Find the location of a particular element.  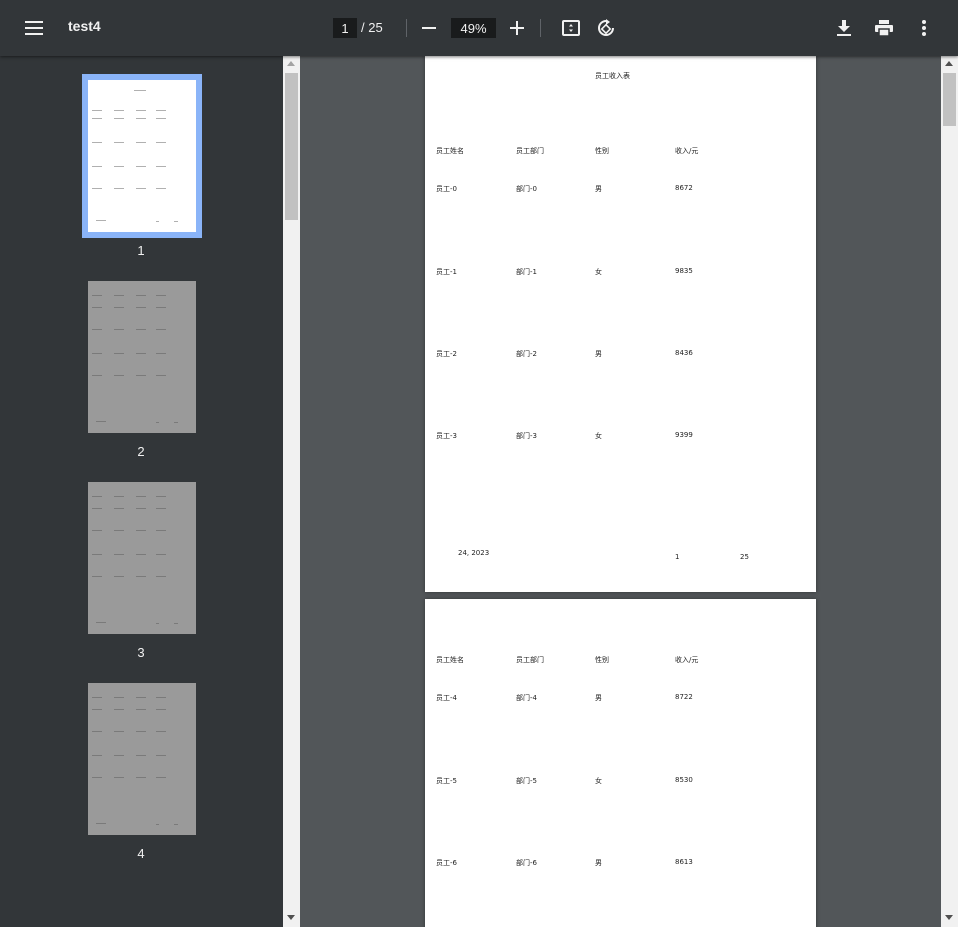

download-button is located at coordinates (844, 28).